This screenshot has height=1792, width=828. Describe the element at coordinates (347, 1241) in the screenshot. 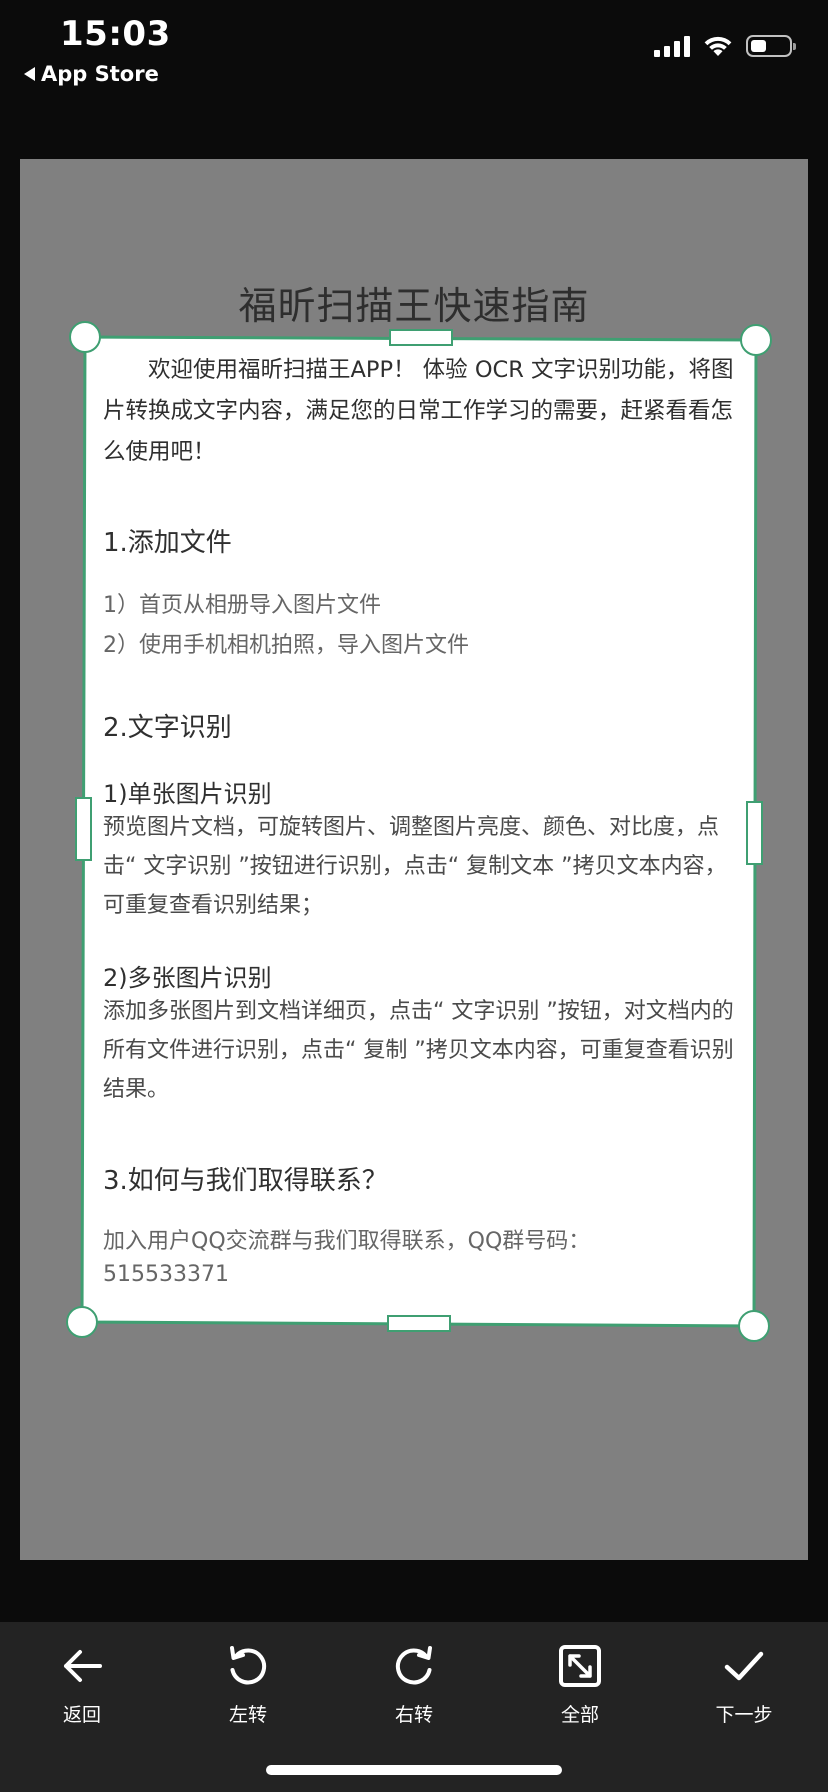

I see `contact-line-1: 加入用户QQ交流群与我们取得联系，QQ群号码：` at that location.